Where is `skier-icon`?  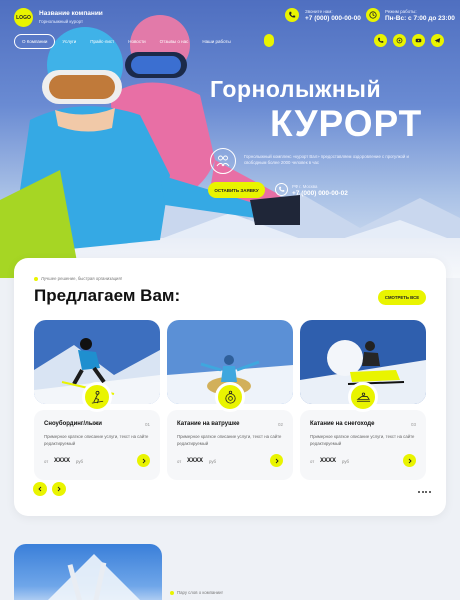 skier-icon is located at coordinates (97, 397).